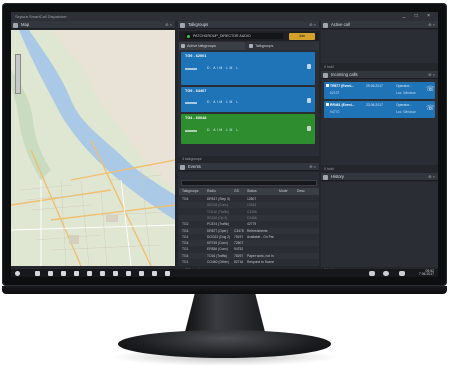  What do you see at coordinates (252, 211) in the screenshot?
I see `table-cell: C3456` at bounding box center [252, 211].